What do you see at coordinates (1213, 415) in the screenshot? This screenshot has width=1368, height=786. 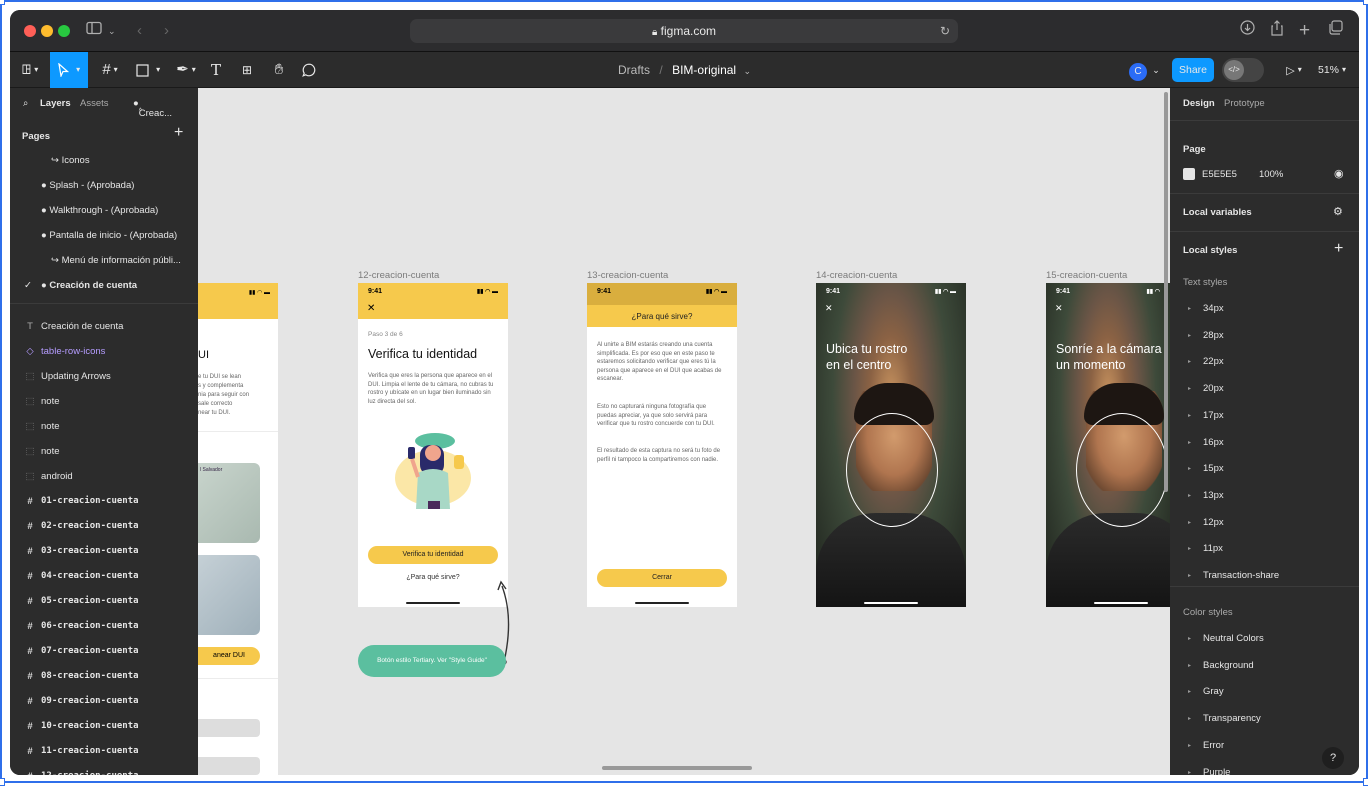 I see `style-item: 17px` at bounding box center [1213, 415].